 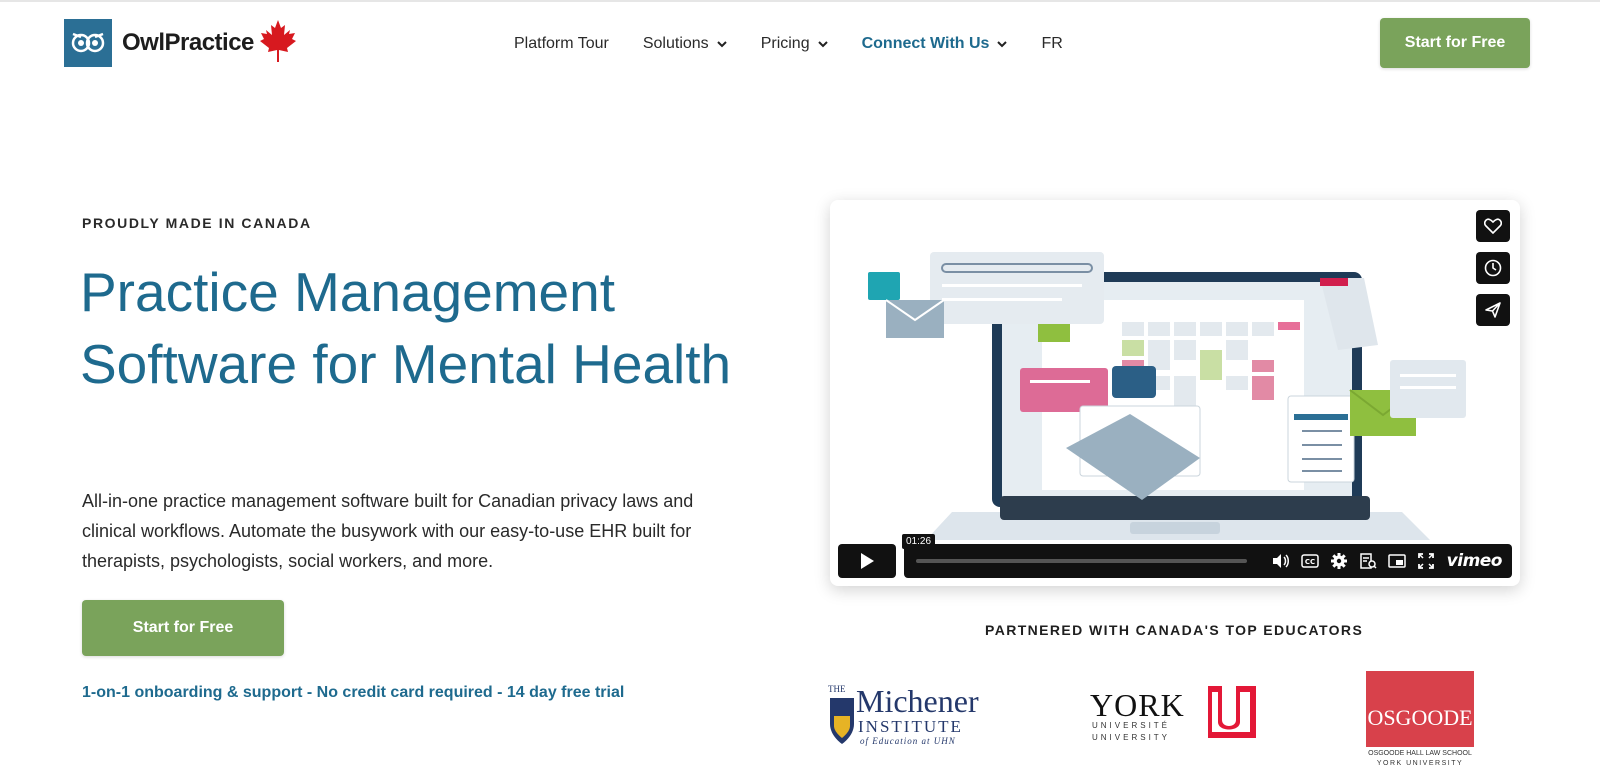 I want to click on nav-label: FR, so click(x=1052, y=43).